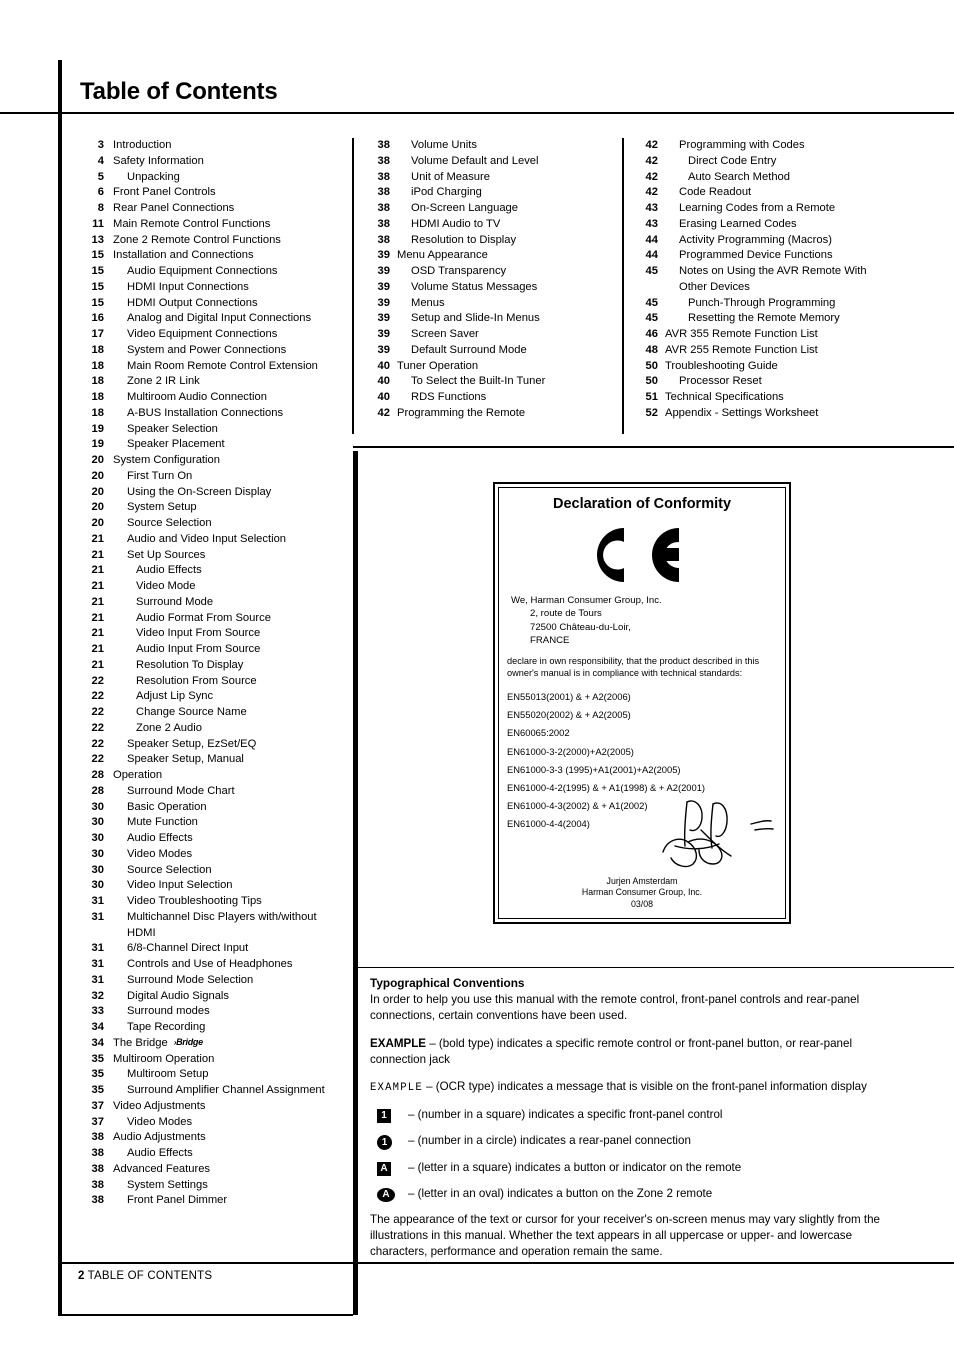 This screenshot has width=954, height=1350. I want to click on toc-entry: 22 Speaker Setup, EzSet/EQ, so click(211, 745).